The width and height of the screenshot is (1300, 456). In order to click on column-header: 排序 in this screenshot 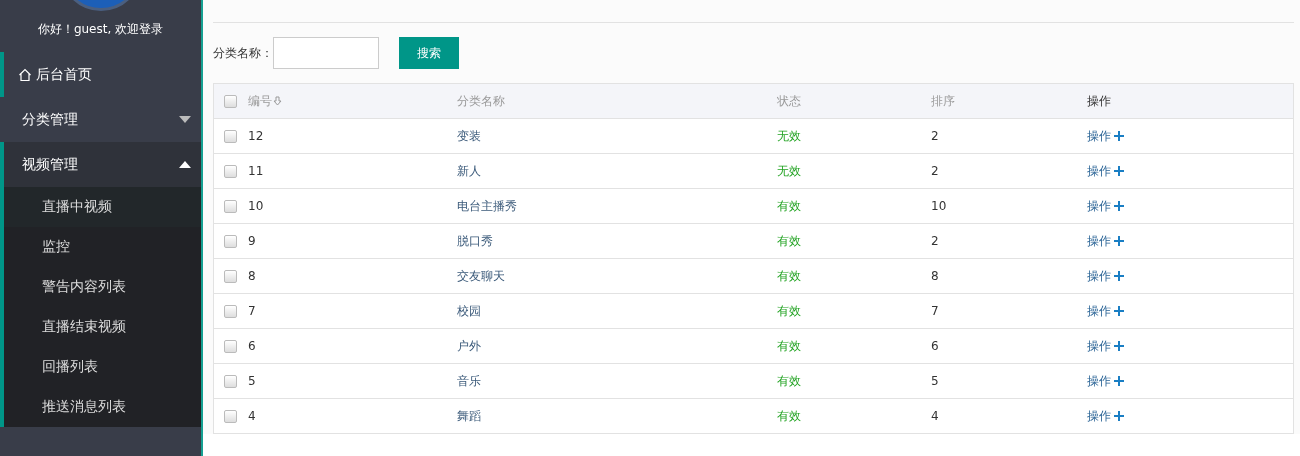, I will do `click(943, 101)`.